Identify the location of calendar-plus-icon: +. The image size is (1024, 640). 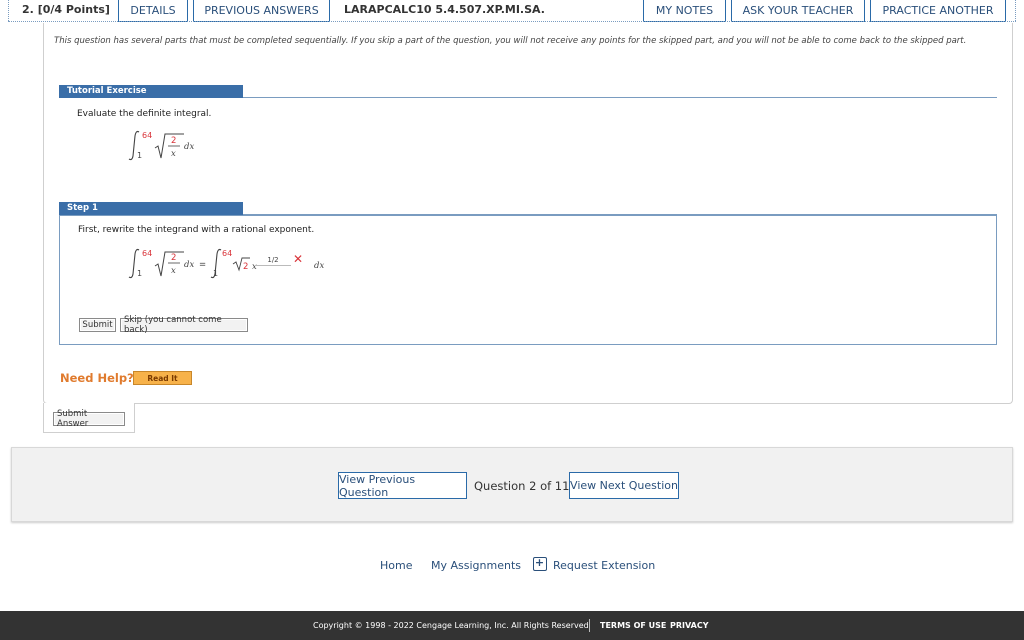
(540, 563).